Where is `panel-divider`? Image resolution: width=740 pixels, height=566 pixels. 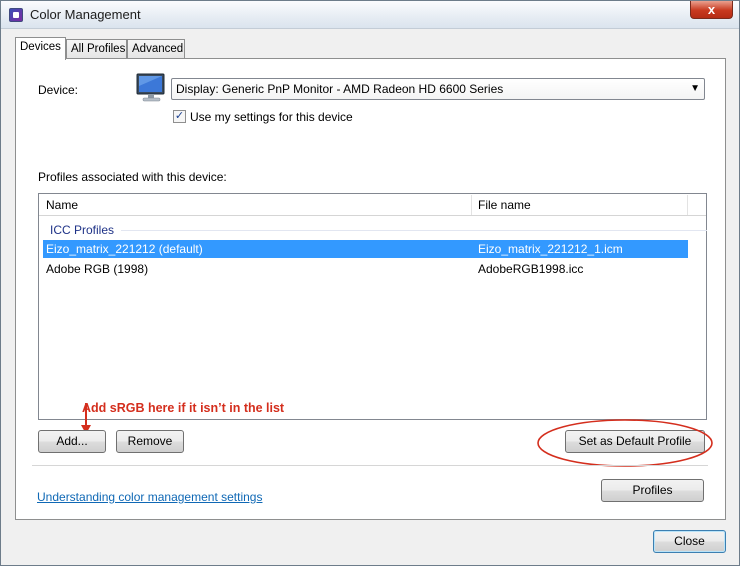 panel-divider is located at coordinates (370, 465).